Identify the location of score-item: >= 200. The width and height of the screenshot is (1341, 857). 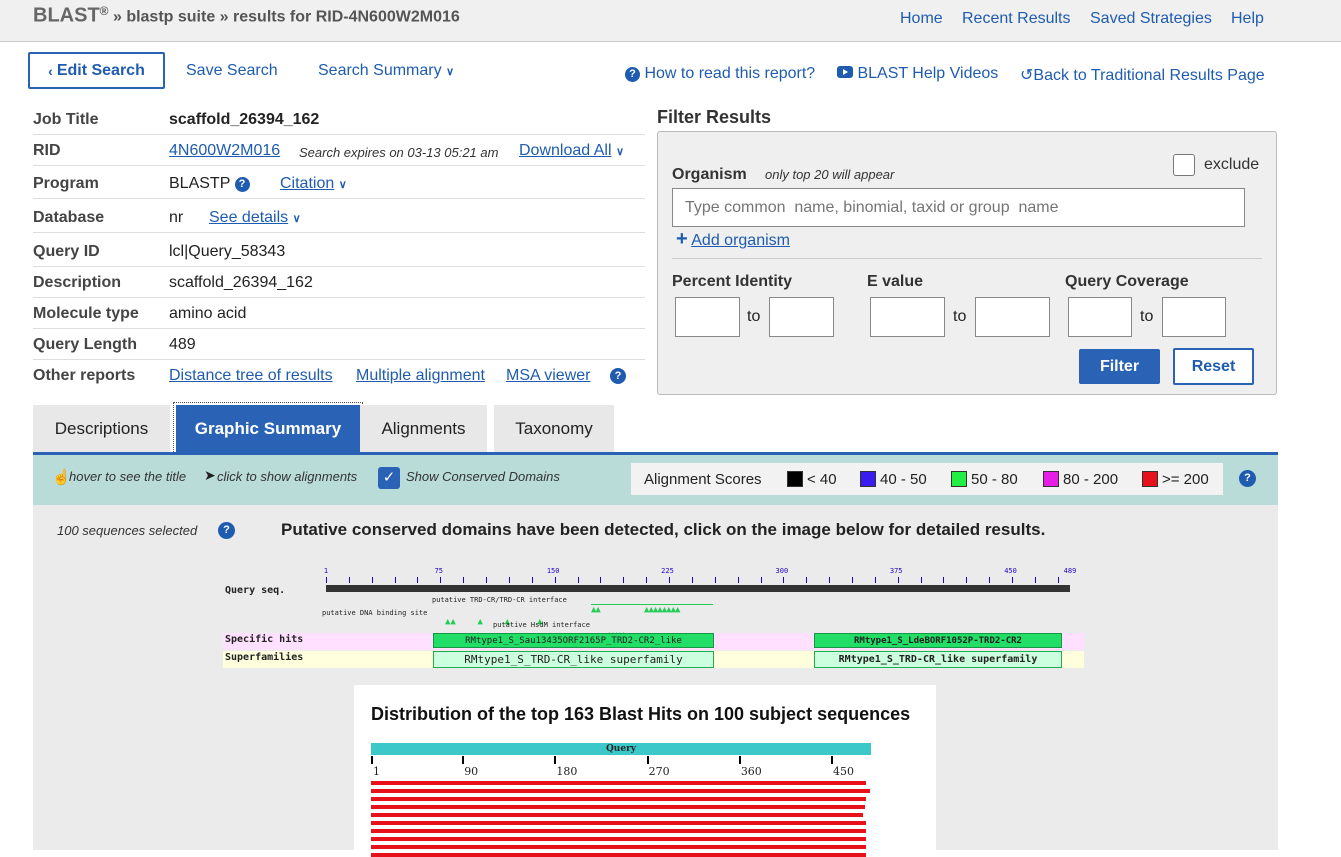
(1175, 479).